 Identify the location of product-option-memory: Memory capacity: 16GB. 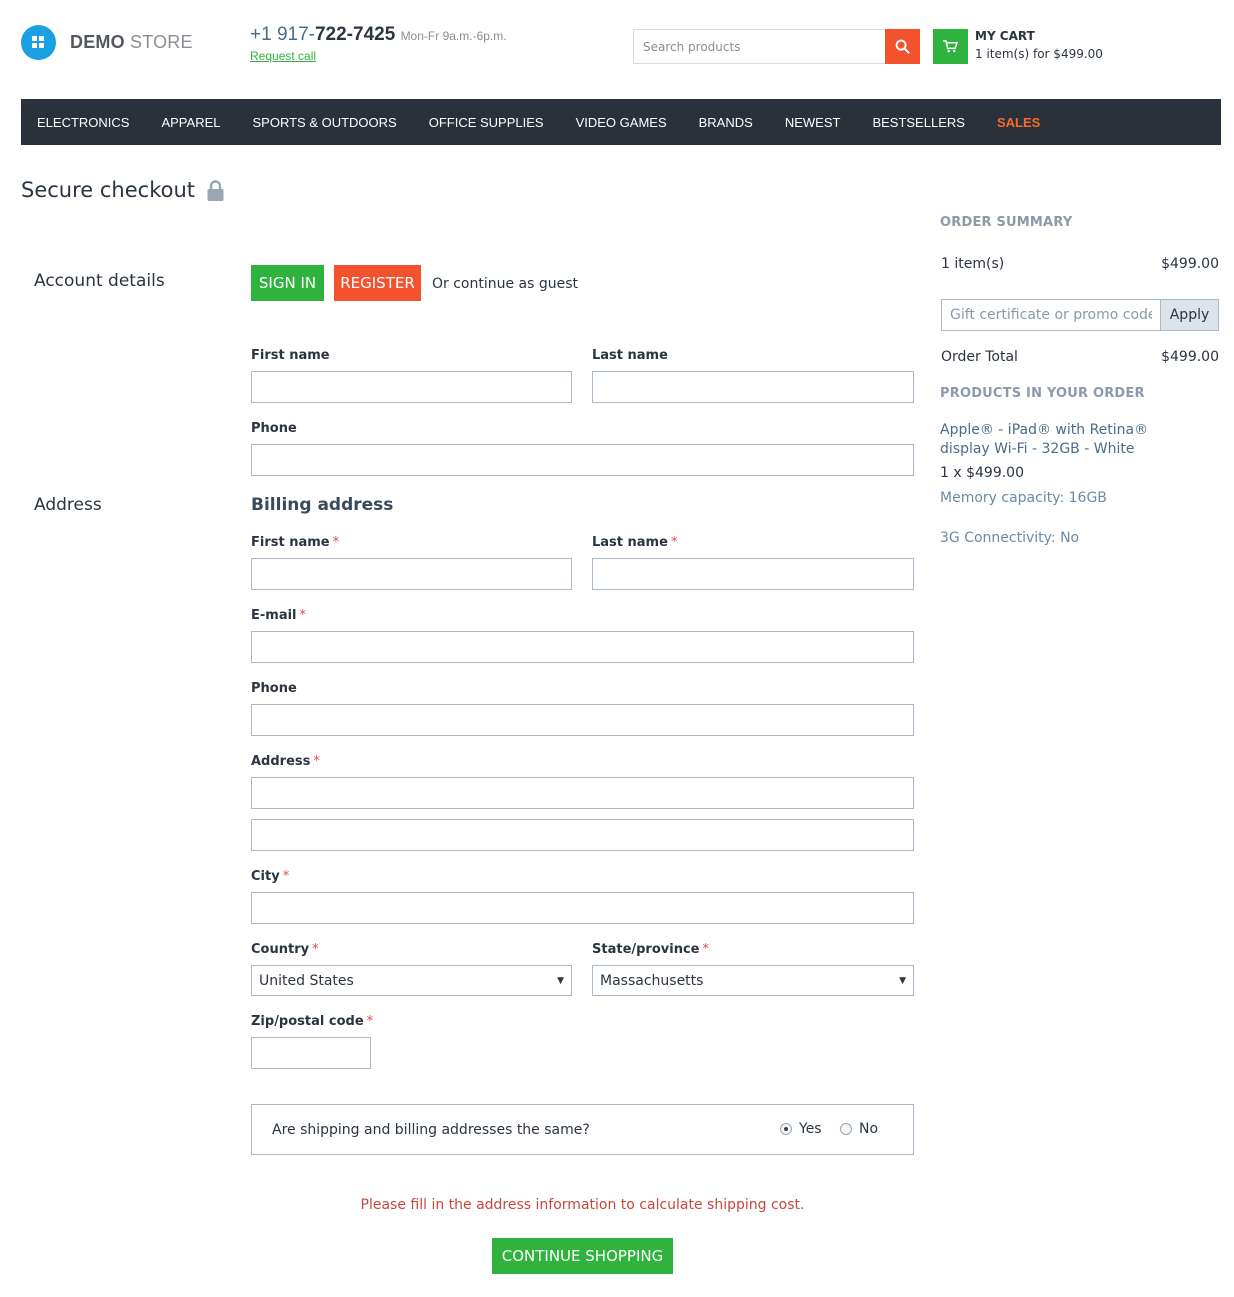
(1023, 498).